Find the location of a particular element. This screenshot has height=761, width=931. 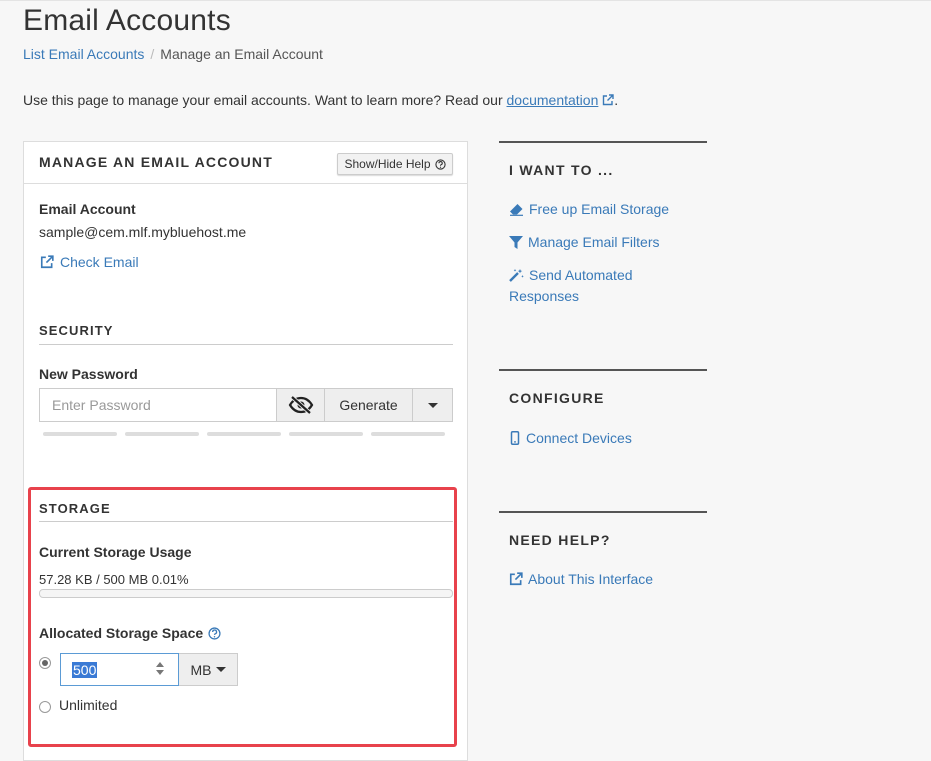

show-hide-help-button: Show/Hide Help is located at coordinates (395, 164).